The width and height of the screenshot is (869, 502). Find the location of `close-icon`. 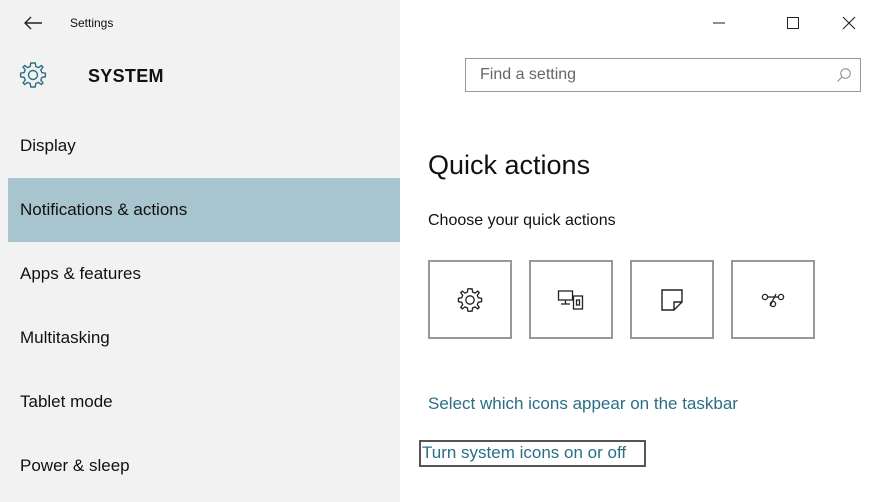

close-icon is located at coordinates (849, 23).